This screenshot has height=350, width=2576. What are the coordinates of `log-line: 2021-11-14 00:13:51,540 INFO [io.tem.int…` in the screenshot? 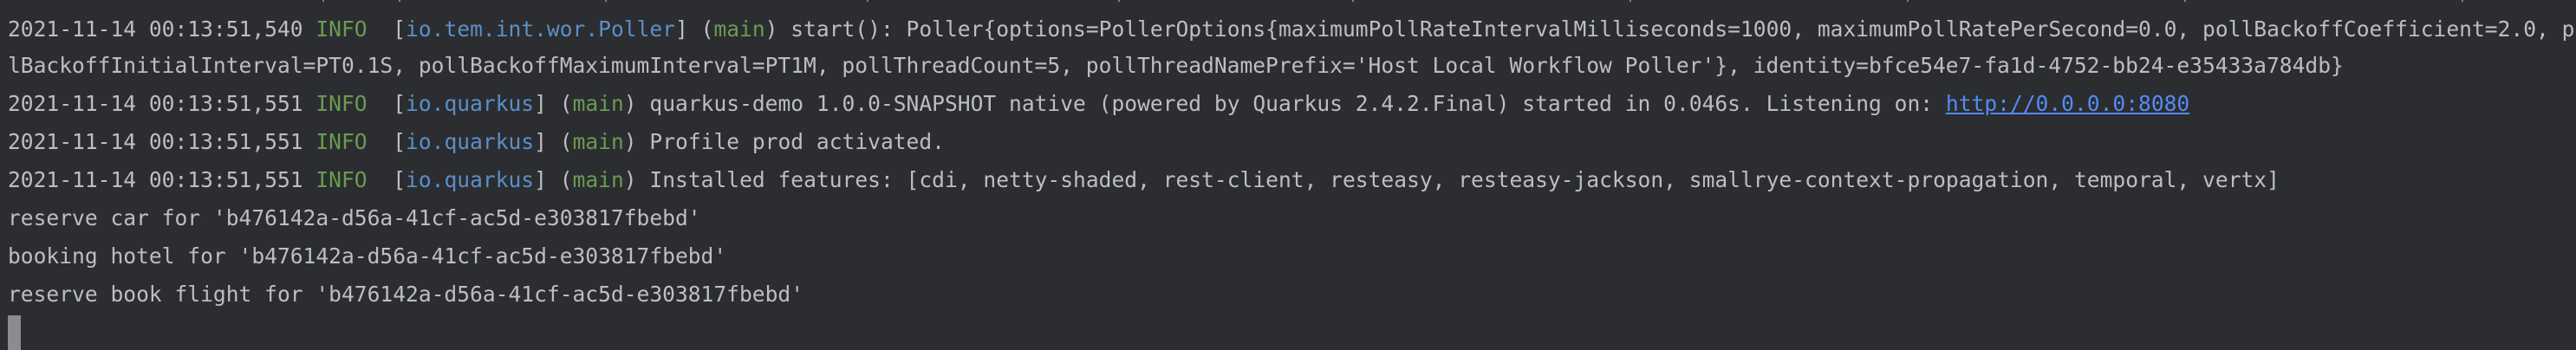 It's located at (1292, 29).